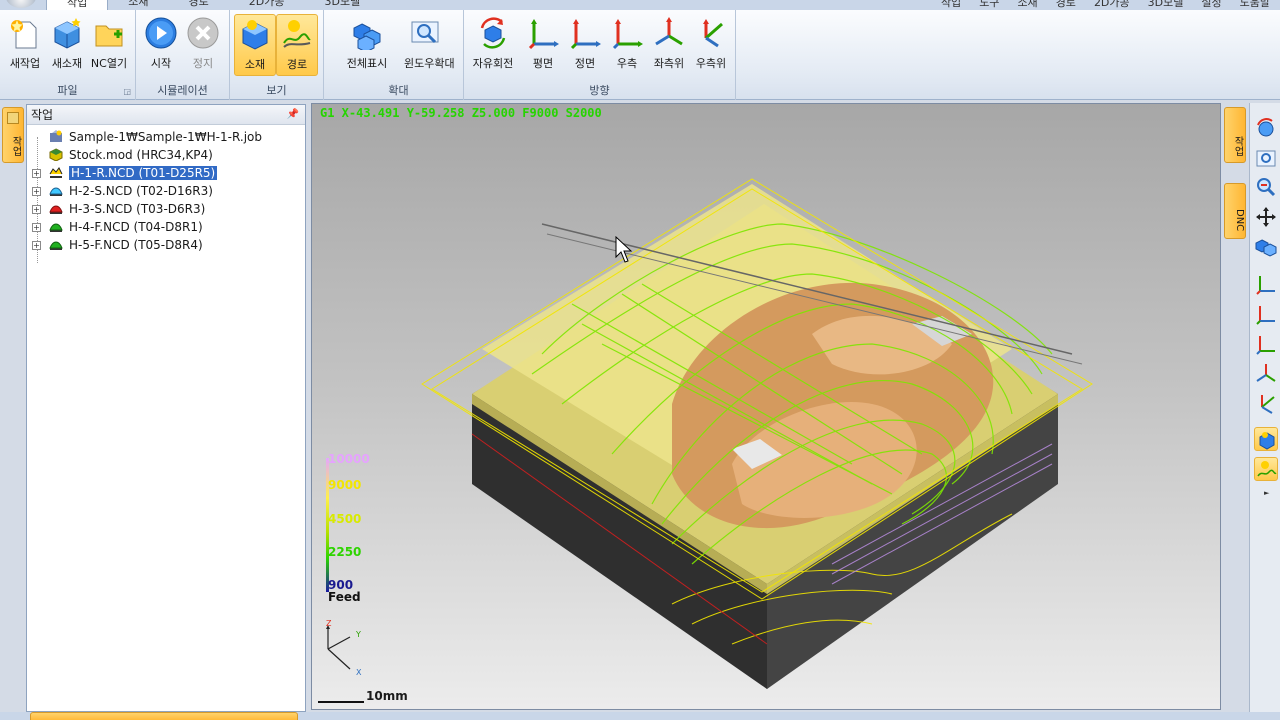 The height and width of the screenshot is (720, 1280). Describe the element at coordinates (138, 5) in the screenshot. I see `tab-stock: 소재` at that location.